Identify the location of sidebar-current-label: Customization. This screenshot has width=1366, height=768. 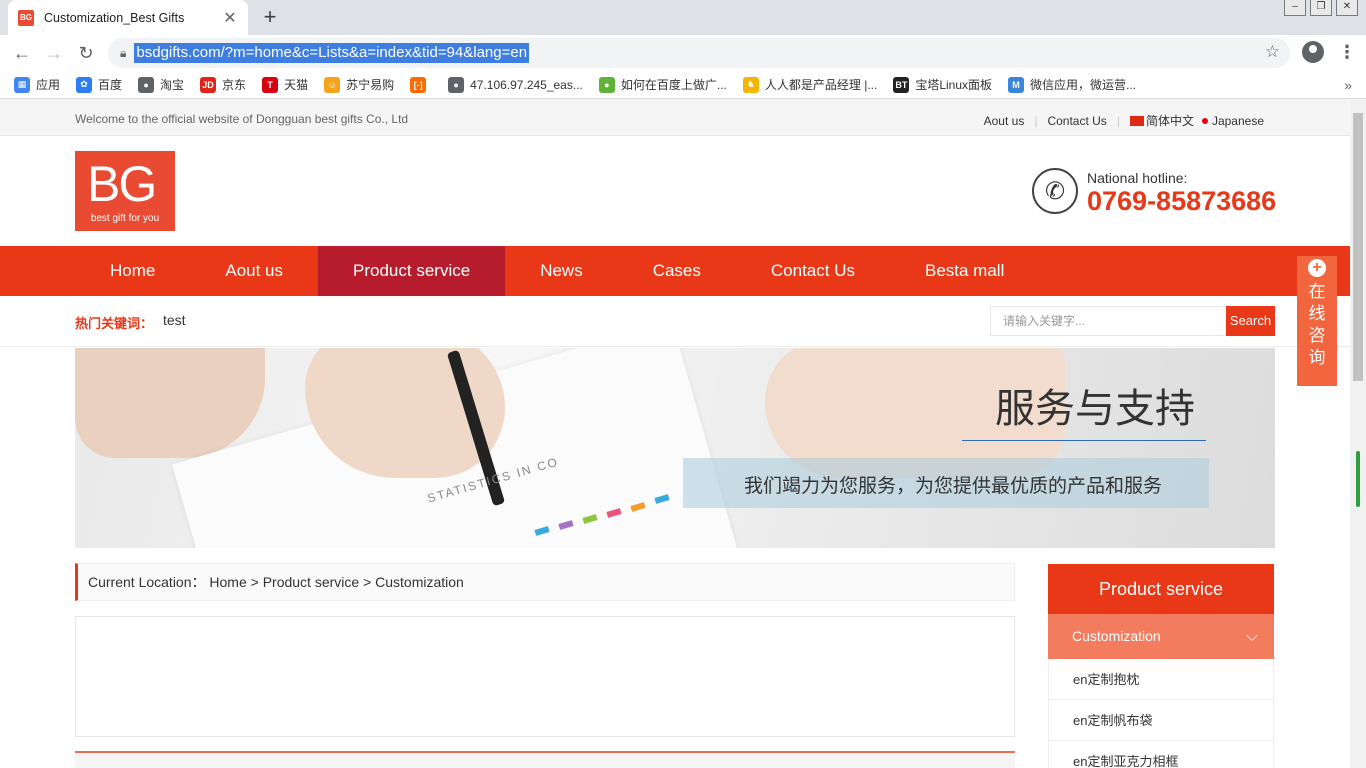
(1116, 636).